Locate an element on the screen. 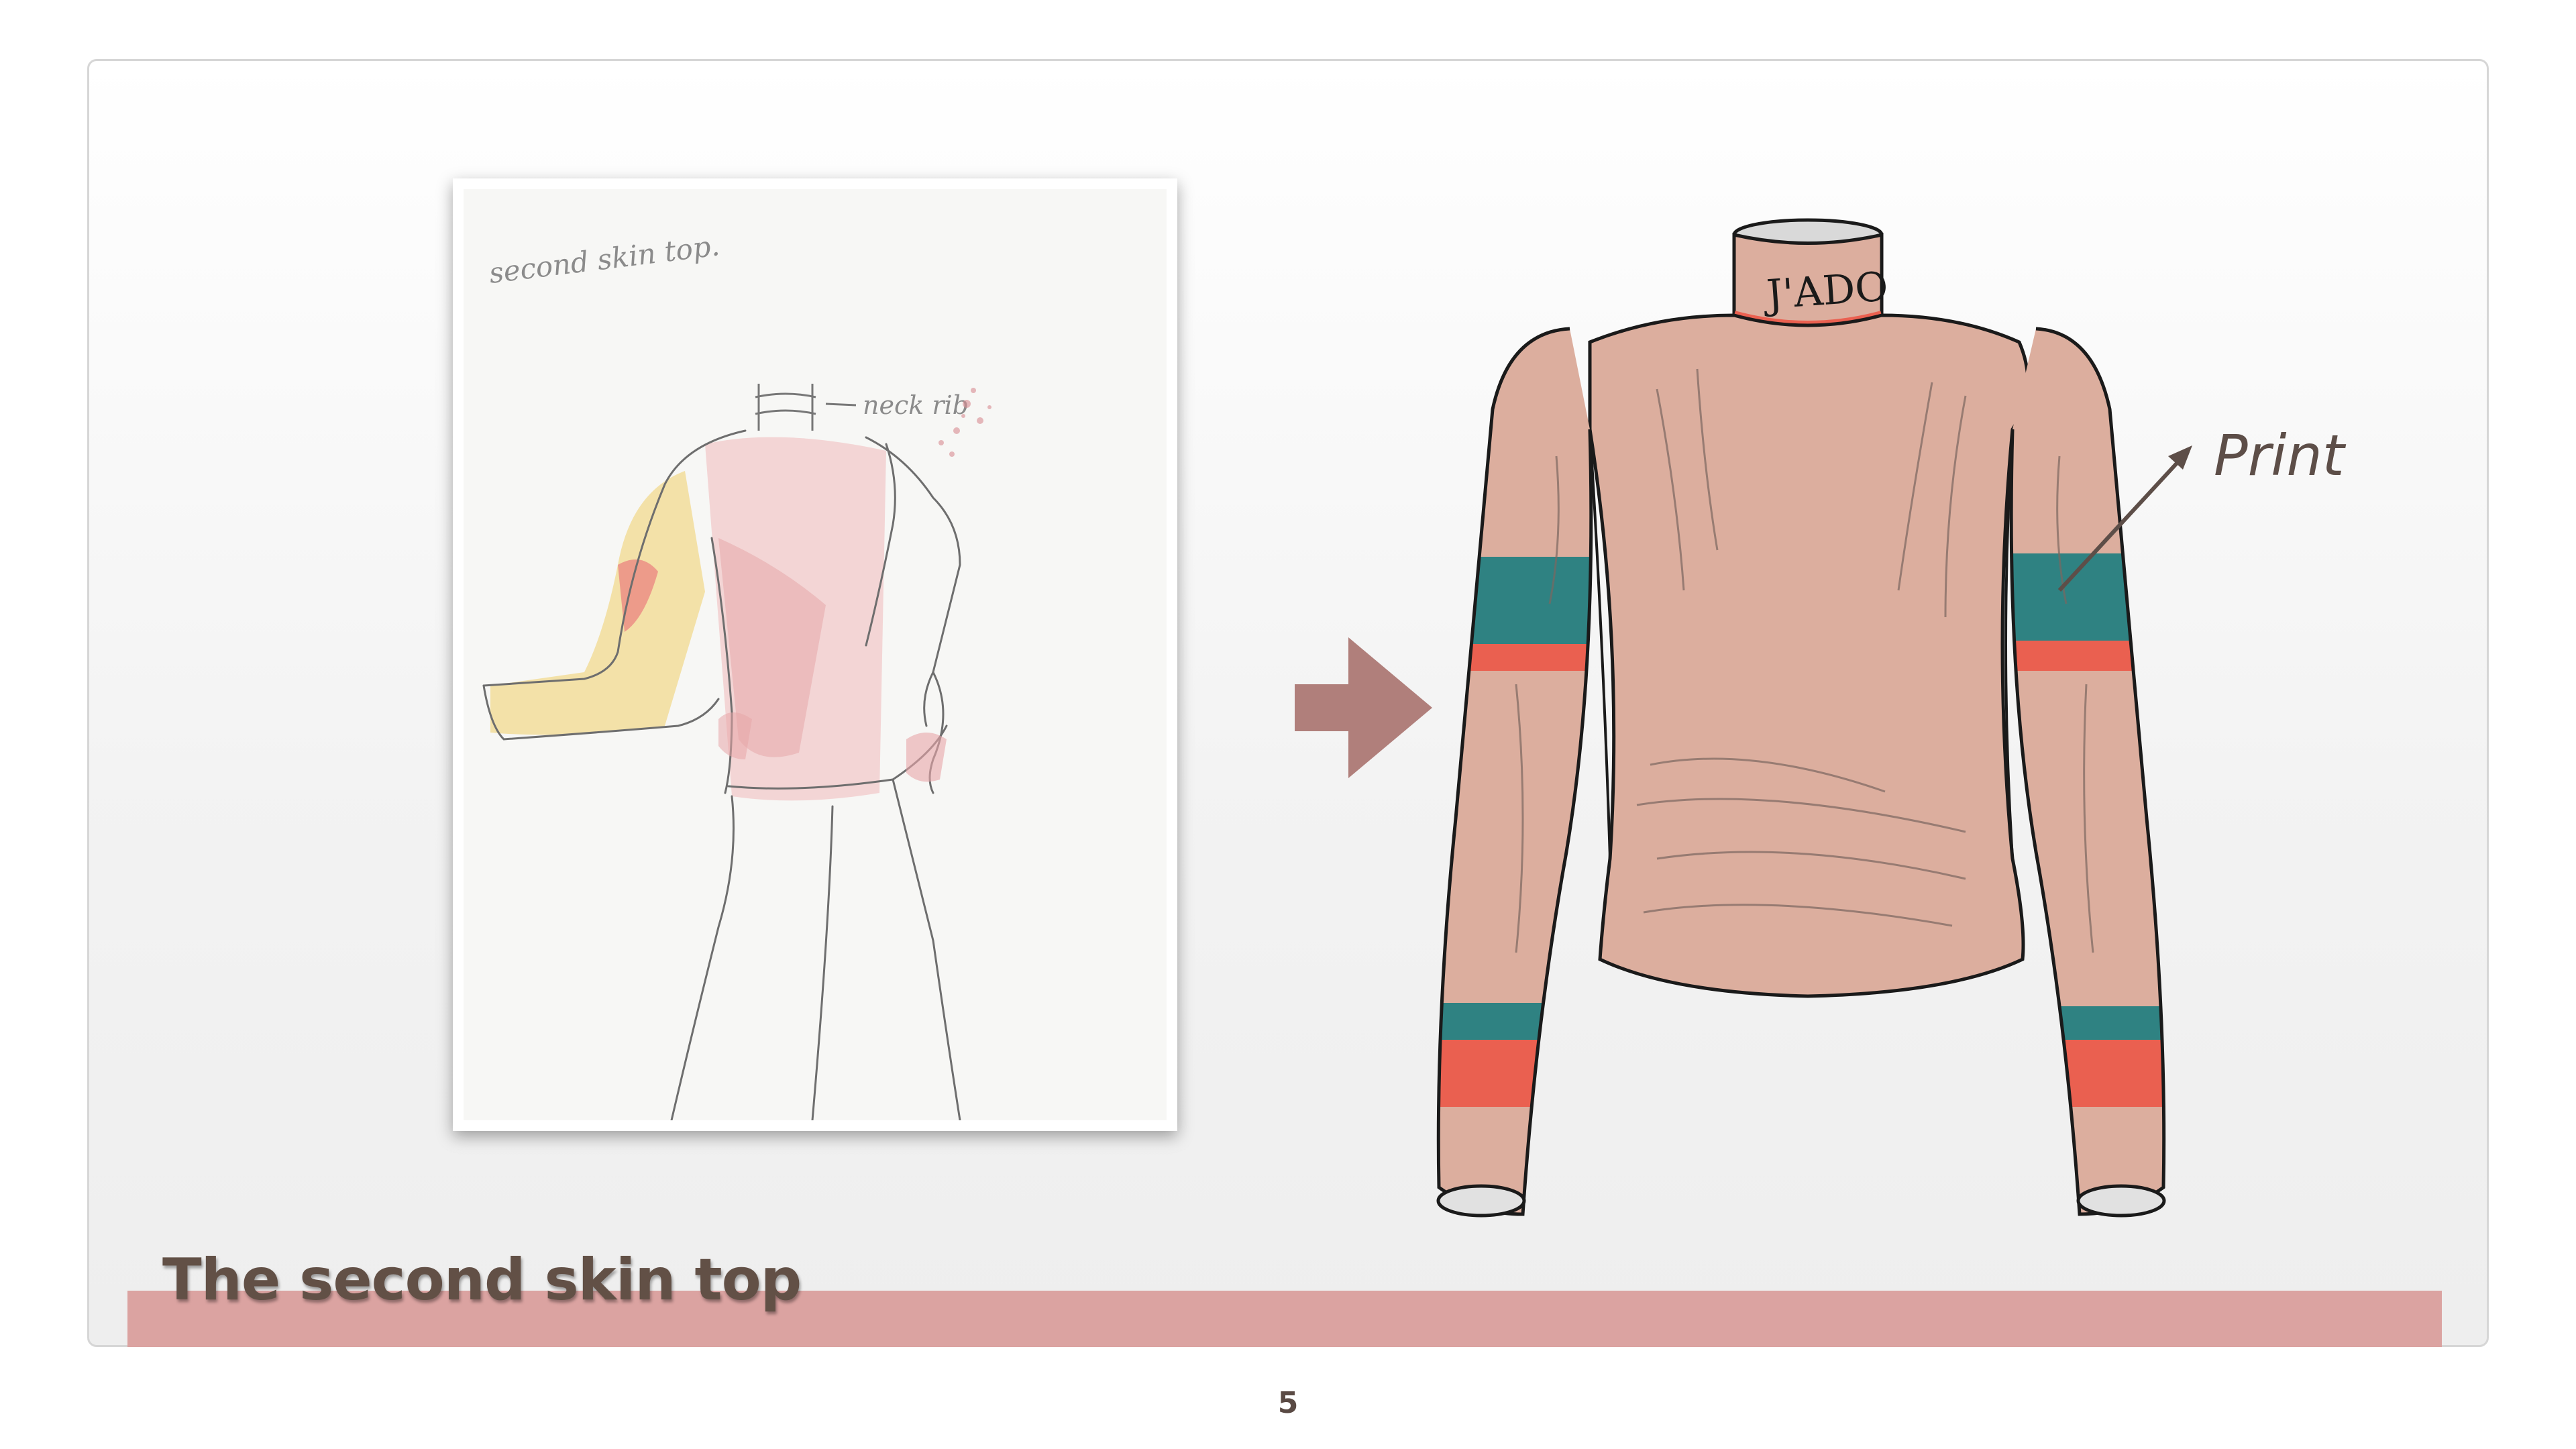 The width and height of the screenshot is (2576, 1449). collar-print-text: J'ADO is located at coordinates (1825, 291).